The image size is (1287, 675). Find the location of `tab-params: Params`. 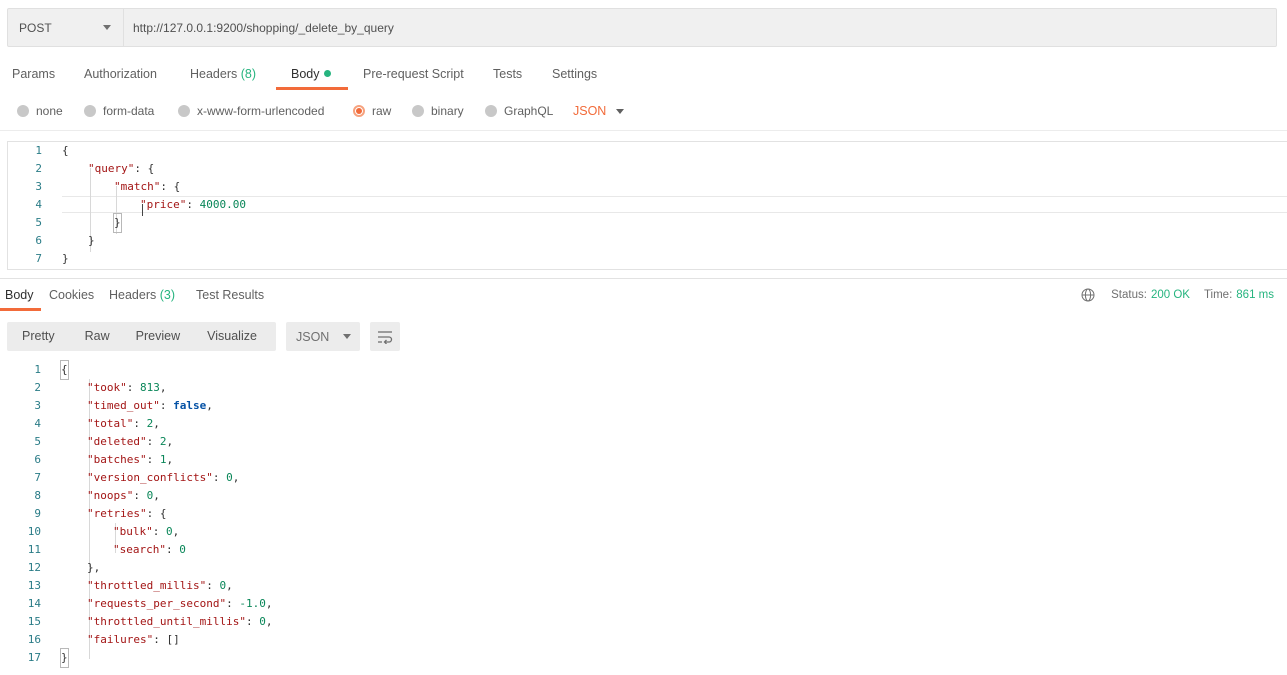

tab-params: Params is located at coordinates (33, 74).